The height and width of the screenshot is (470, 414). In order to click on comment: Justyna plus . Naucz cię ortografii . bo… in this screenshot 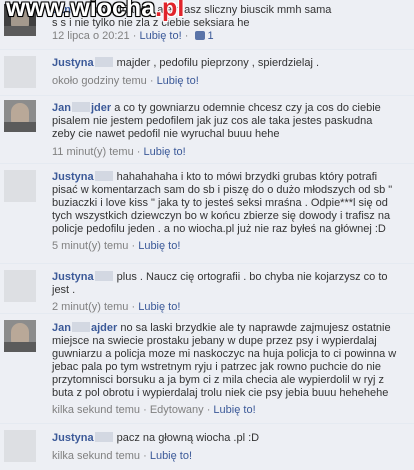, I will do `click(207, 289)`.